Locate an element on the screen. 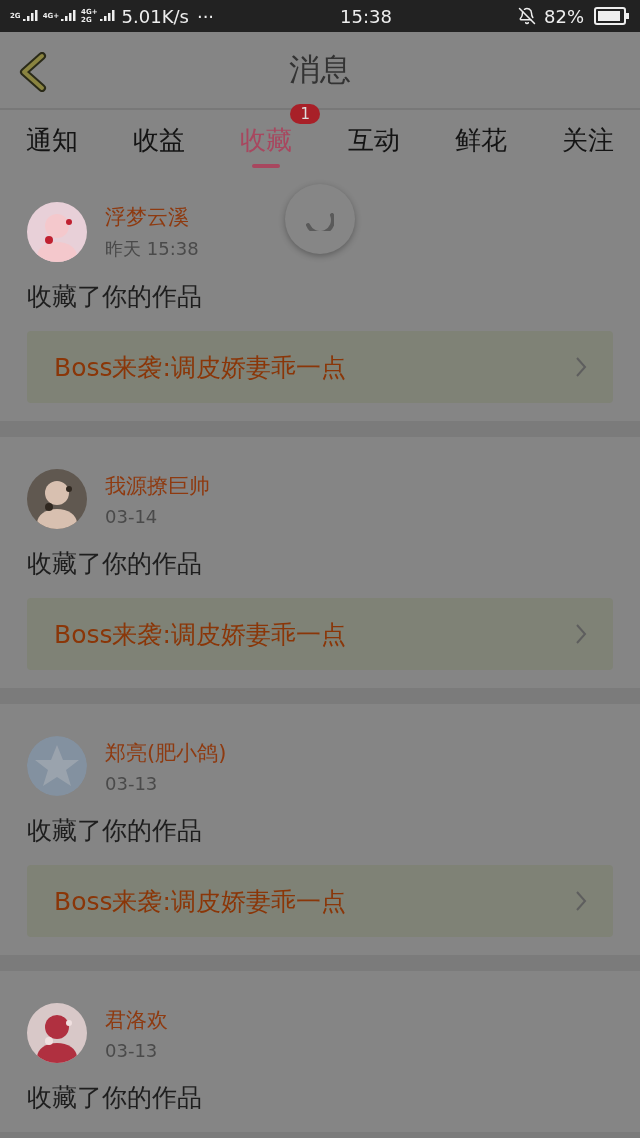 This screenshot has height=1138, width=640. tab: 收益 is located at coordinates (159, 140).